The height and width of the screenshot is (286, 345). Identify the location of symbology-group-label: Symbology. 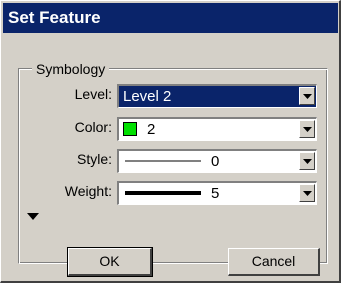
(71, 69).